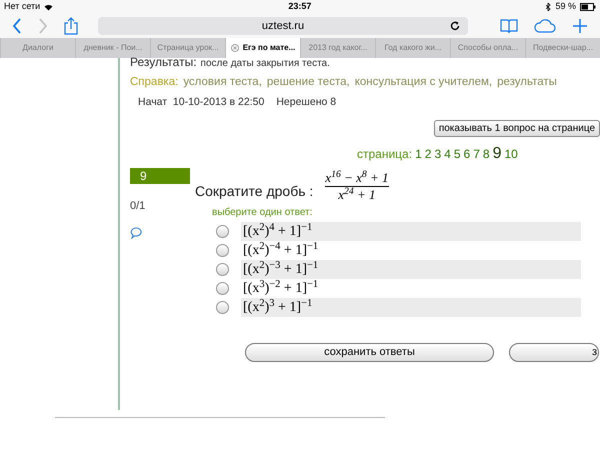 This screenshot has width=600, height=450. Describe the element at coordinates (222, 83) in the screenshot. I see `help-link: условия теста,` at that location.